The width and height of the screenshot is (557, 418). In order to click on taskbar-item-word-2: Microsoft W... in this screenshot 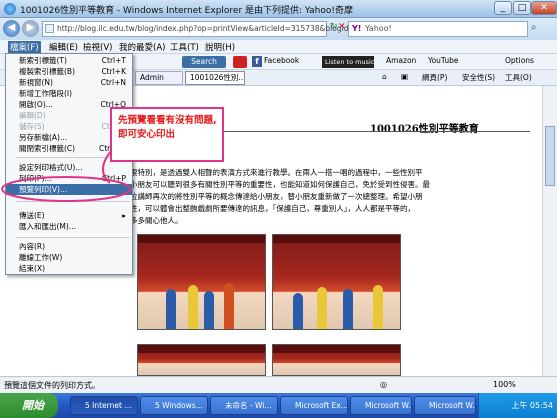, I will do `click(445, 405)`.